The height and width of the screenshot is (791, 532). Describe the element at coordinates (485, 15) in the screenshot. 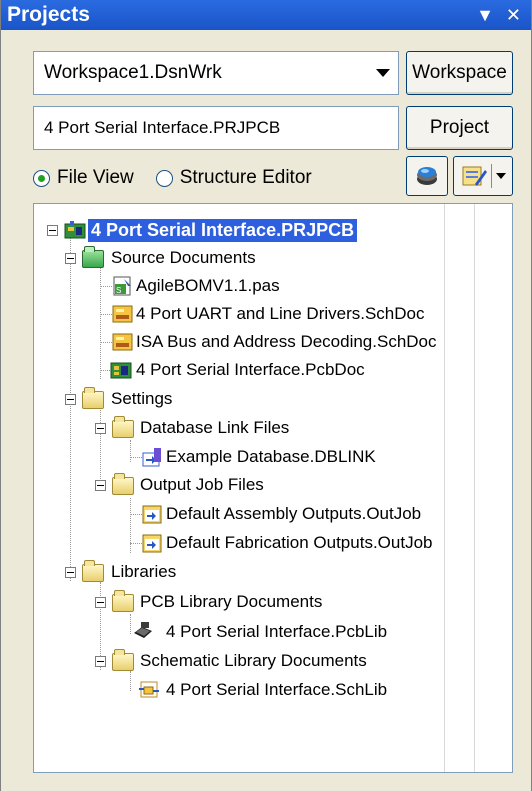

I see `panel-menu-icon: ▼` at that location.